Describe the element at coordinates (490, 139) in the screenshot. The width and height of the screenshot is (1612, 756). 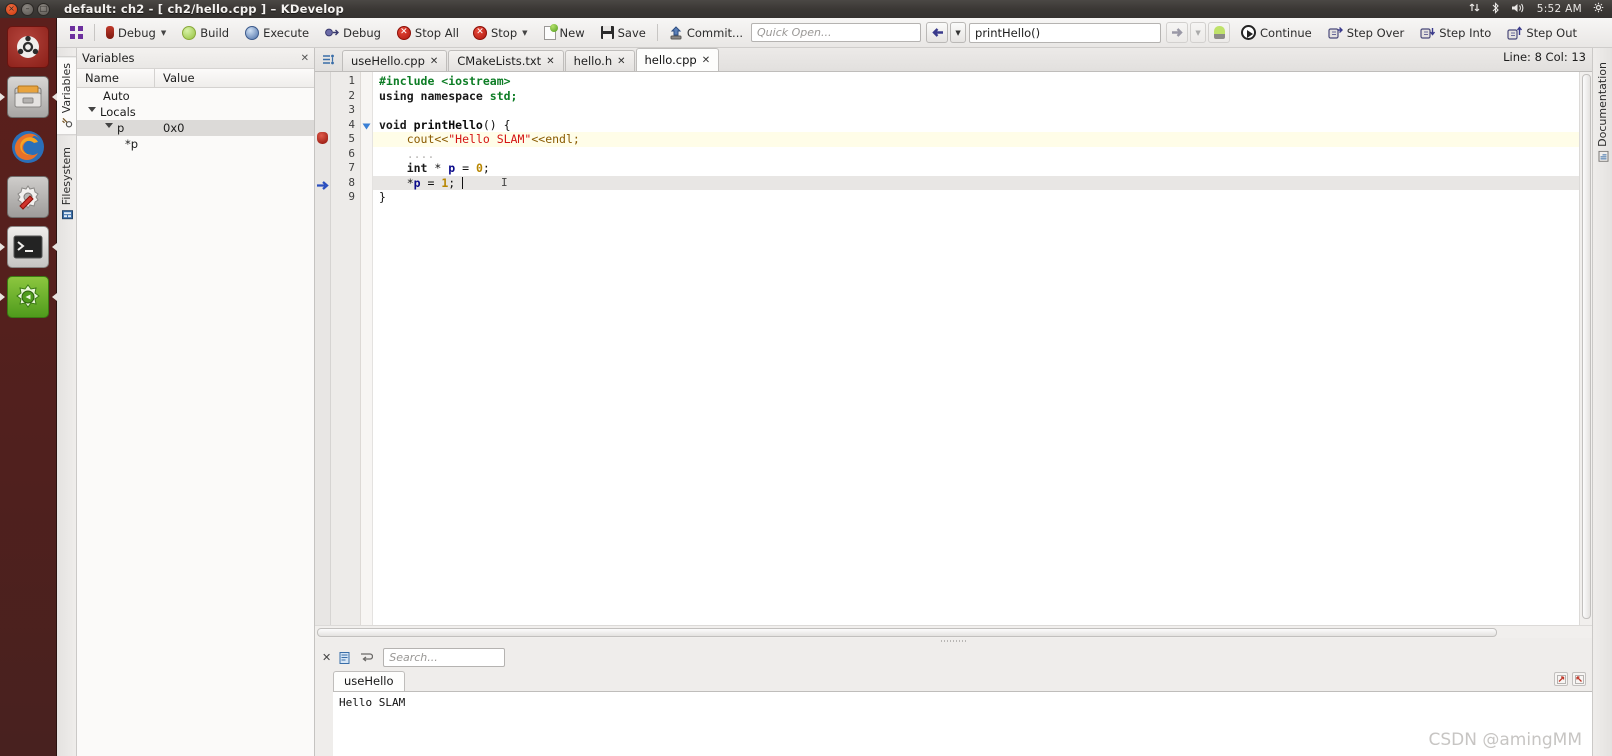
I see `code-token: "Hello SLAM"` at that location.